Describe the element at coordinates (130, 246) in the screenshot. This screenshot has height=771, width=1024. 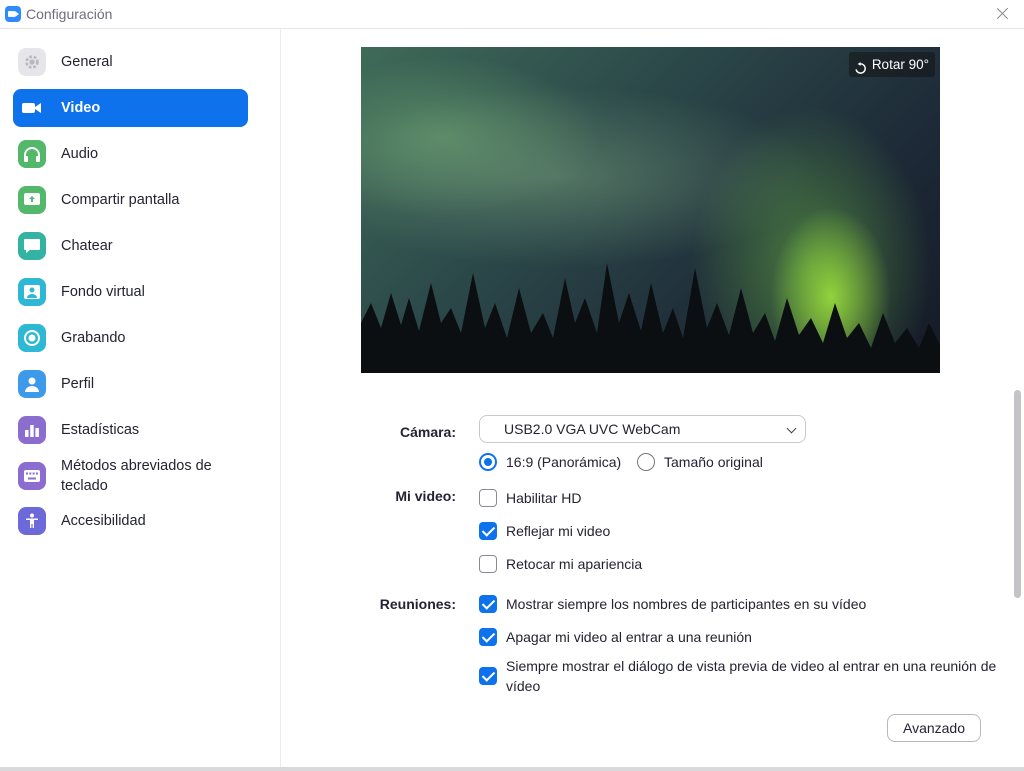
I see `sidebar-item-chat: Chatear` at that location.